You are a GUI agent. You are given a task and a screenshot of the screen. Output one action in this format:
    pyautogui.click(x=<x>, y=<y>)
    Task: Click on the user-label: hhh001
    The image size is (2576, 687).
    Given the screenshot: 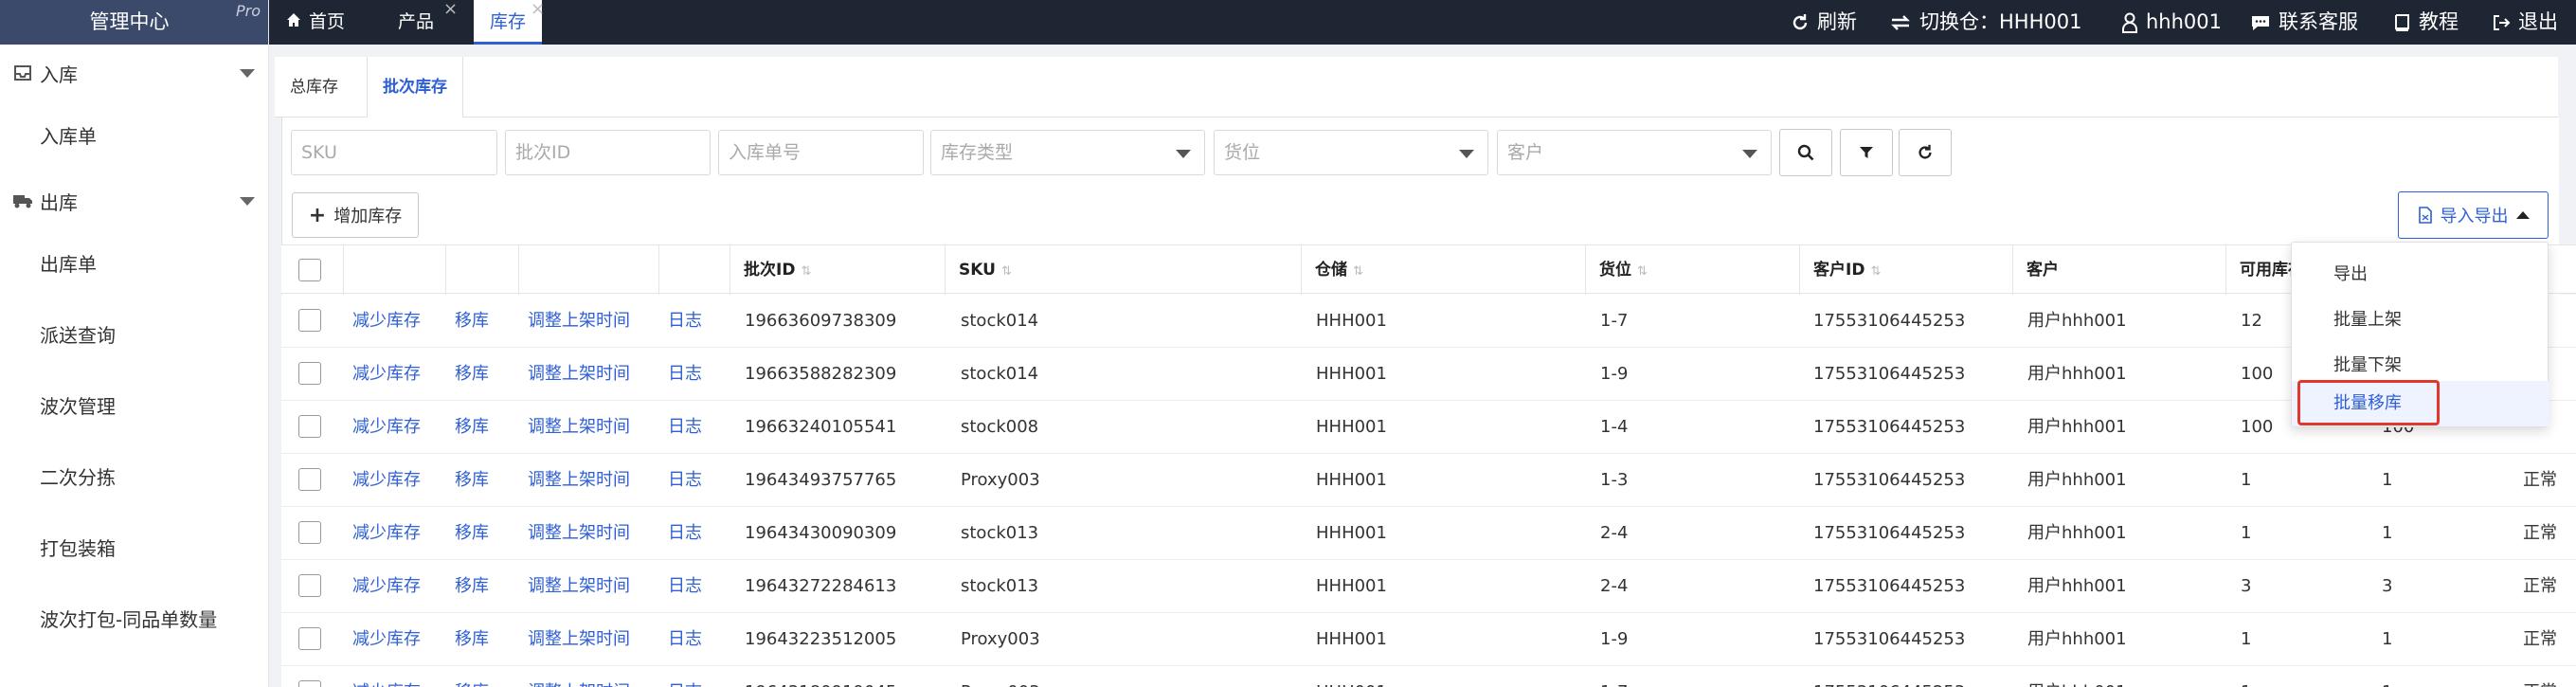 What is the action you would take?
    pyautogui.click(x=2184, y=21)
    